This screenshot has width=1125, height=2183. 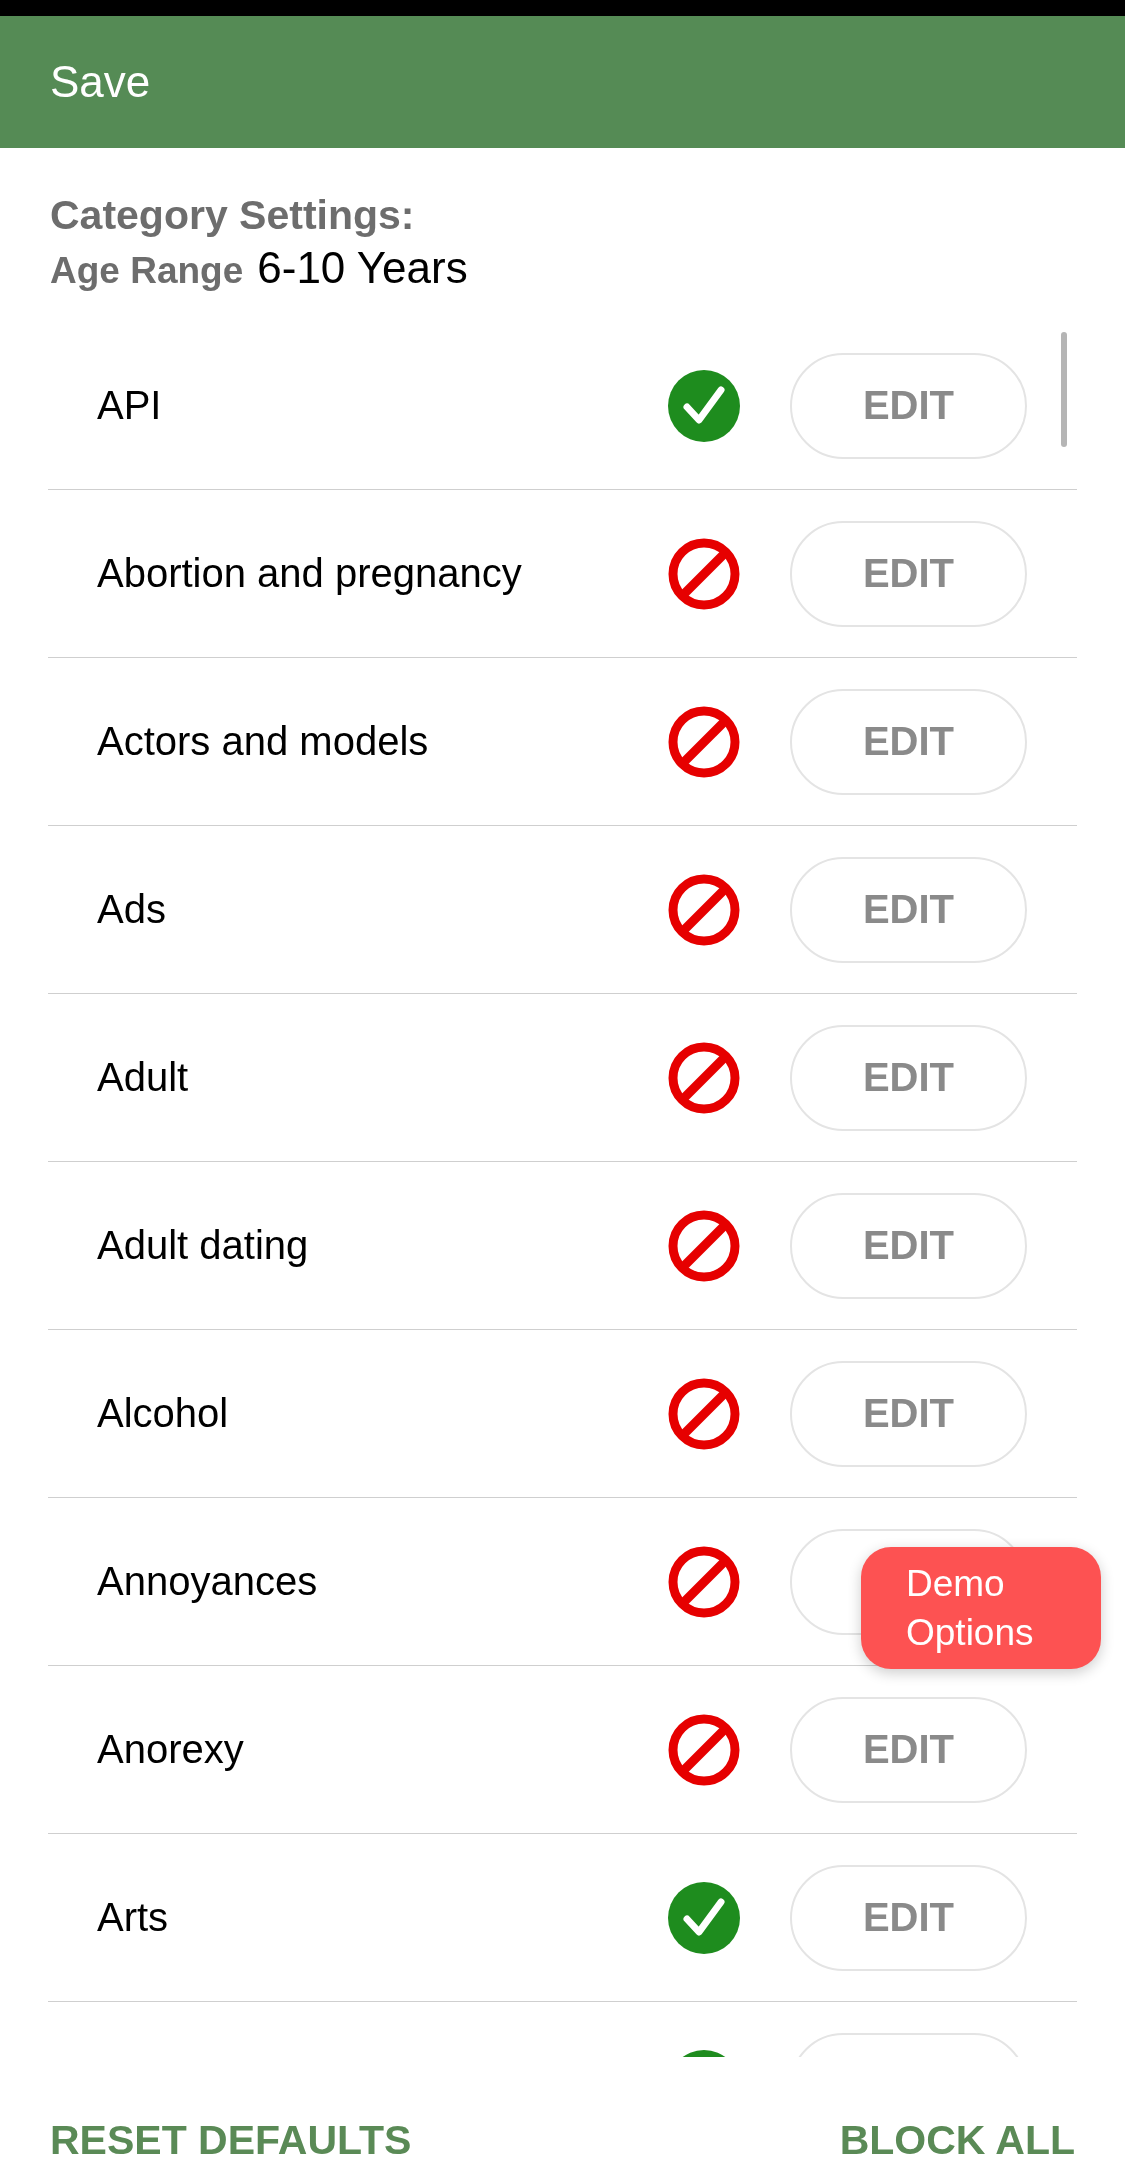 What do you see at coordinates (207, 1581) in the screenshot?
I see `category-name: Annoyances` at bounding box center [207, 1581].